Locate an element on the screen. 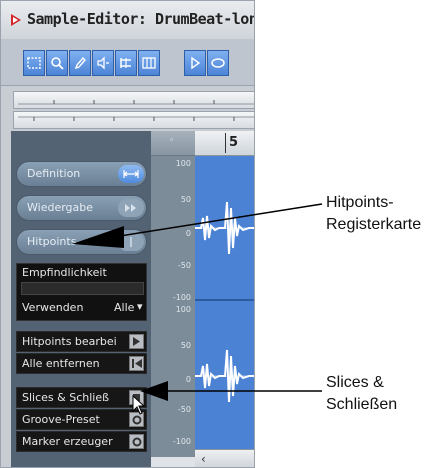  slices-callout-line1: Slices & is located at coordinates (355, 382).